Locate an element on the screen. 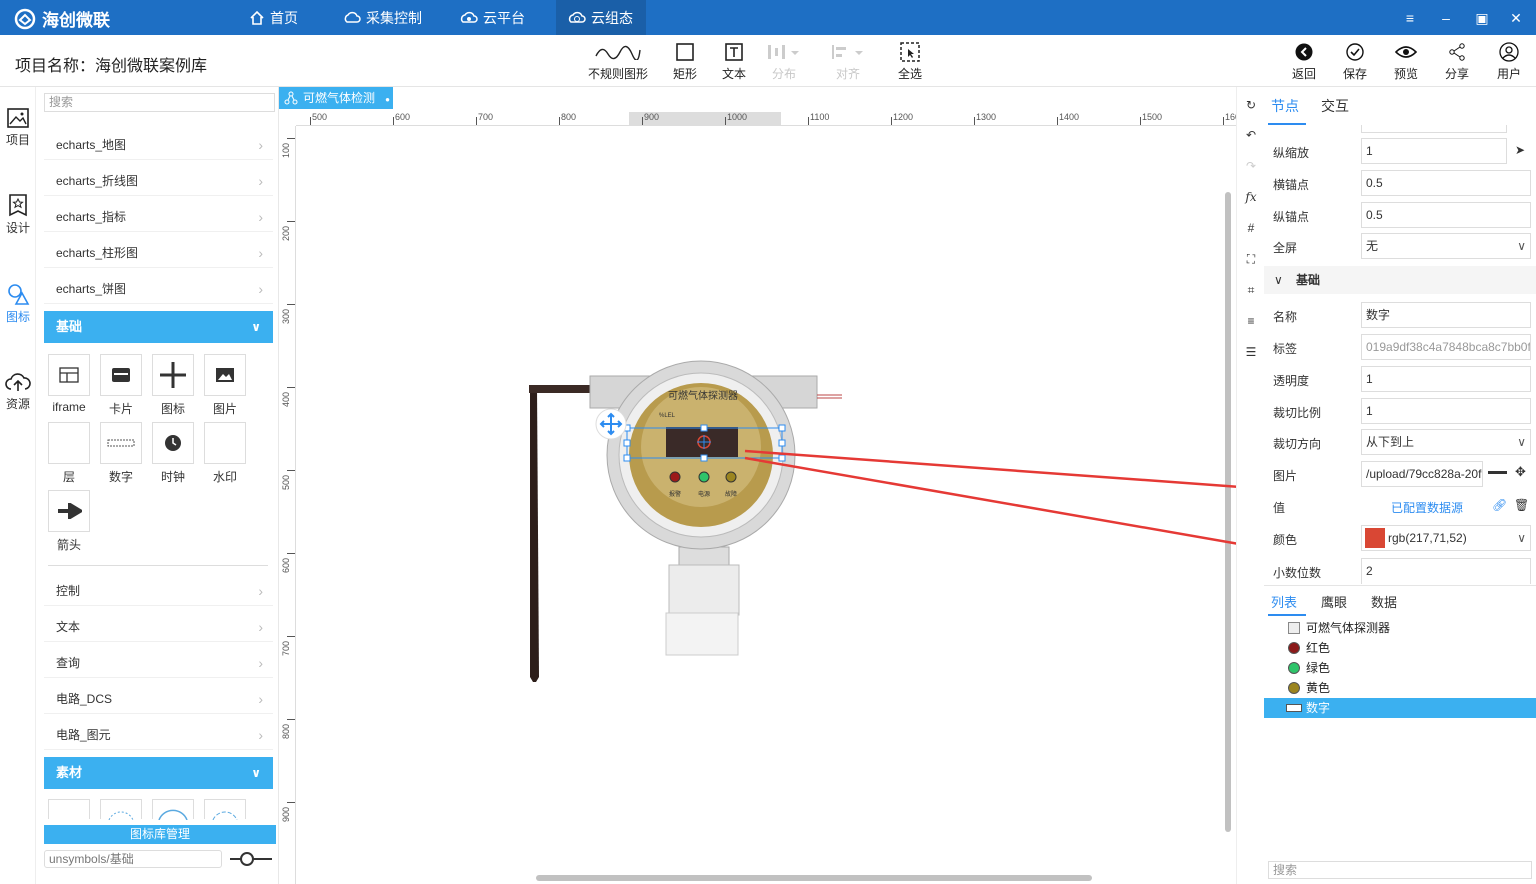 This screenshot has height=884, width=1536. vertical-scrollbar is located at coordinates (1228, 512).